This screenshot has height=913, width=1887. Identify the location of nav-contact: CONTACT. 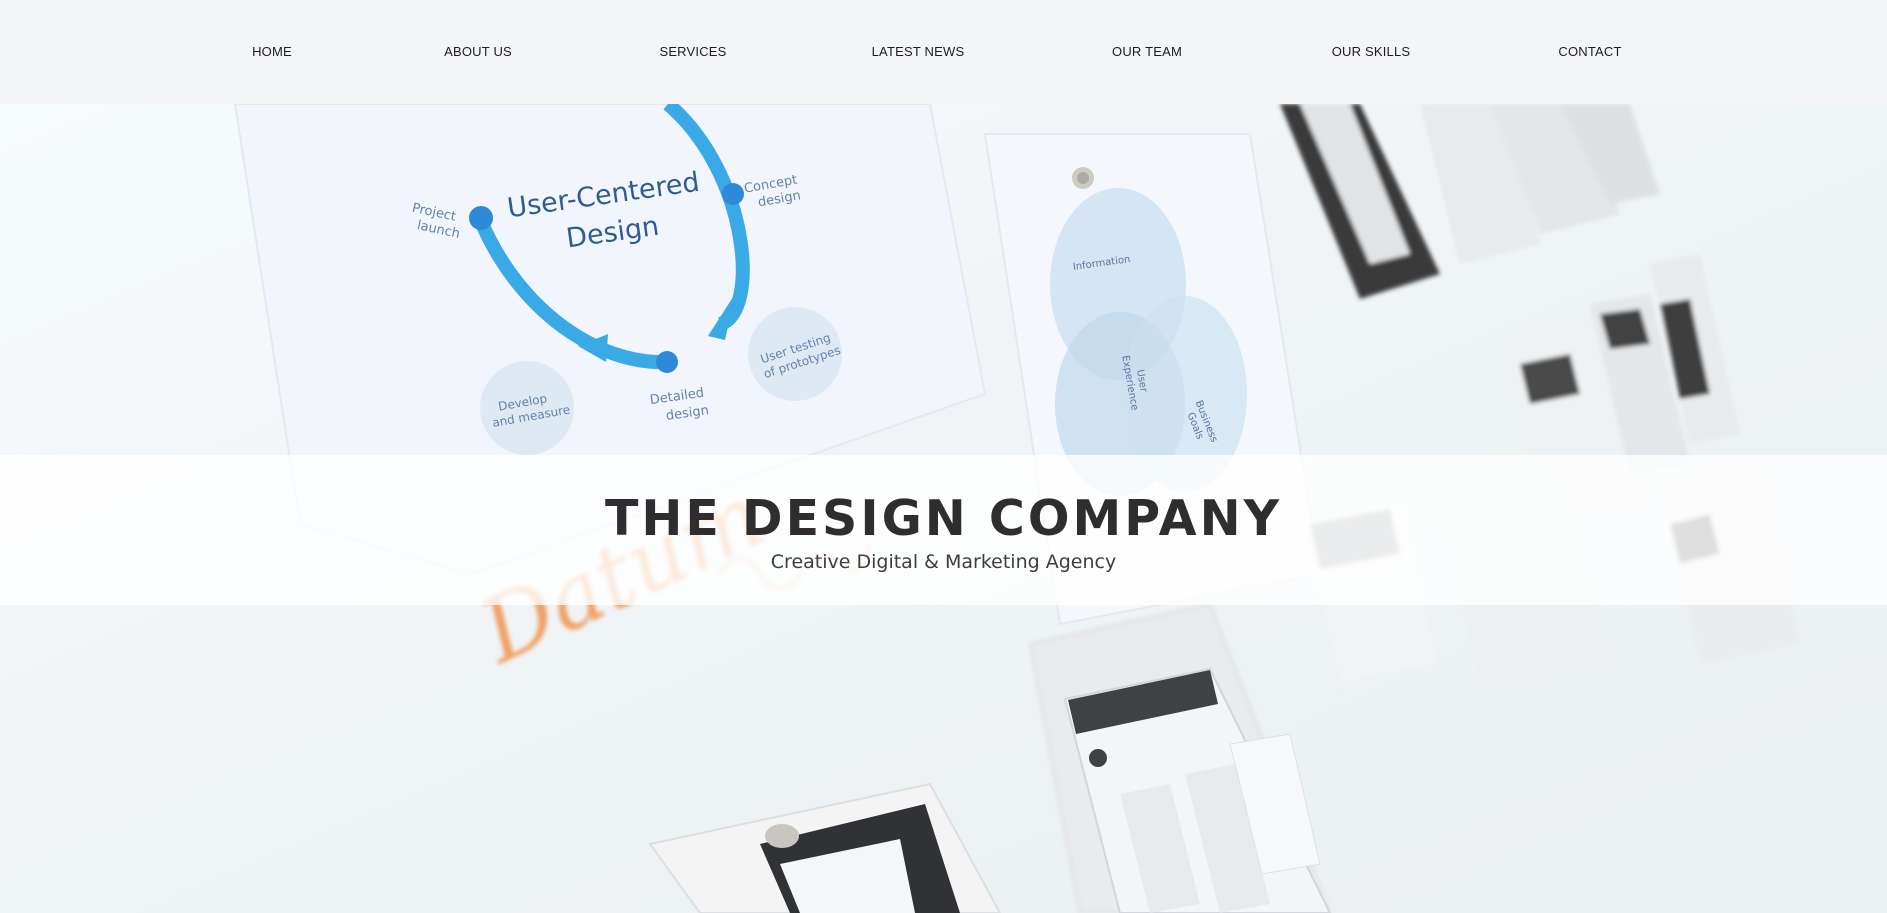
(1589, 51).